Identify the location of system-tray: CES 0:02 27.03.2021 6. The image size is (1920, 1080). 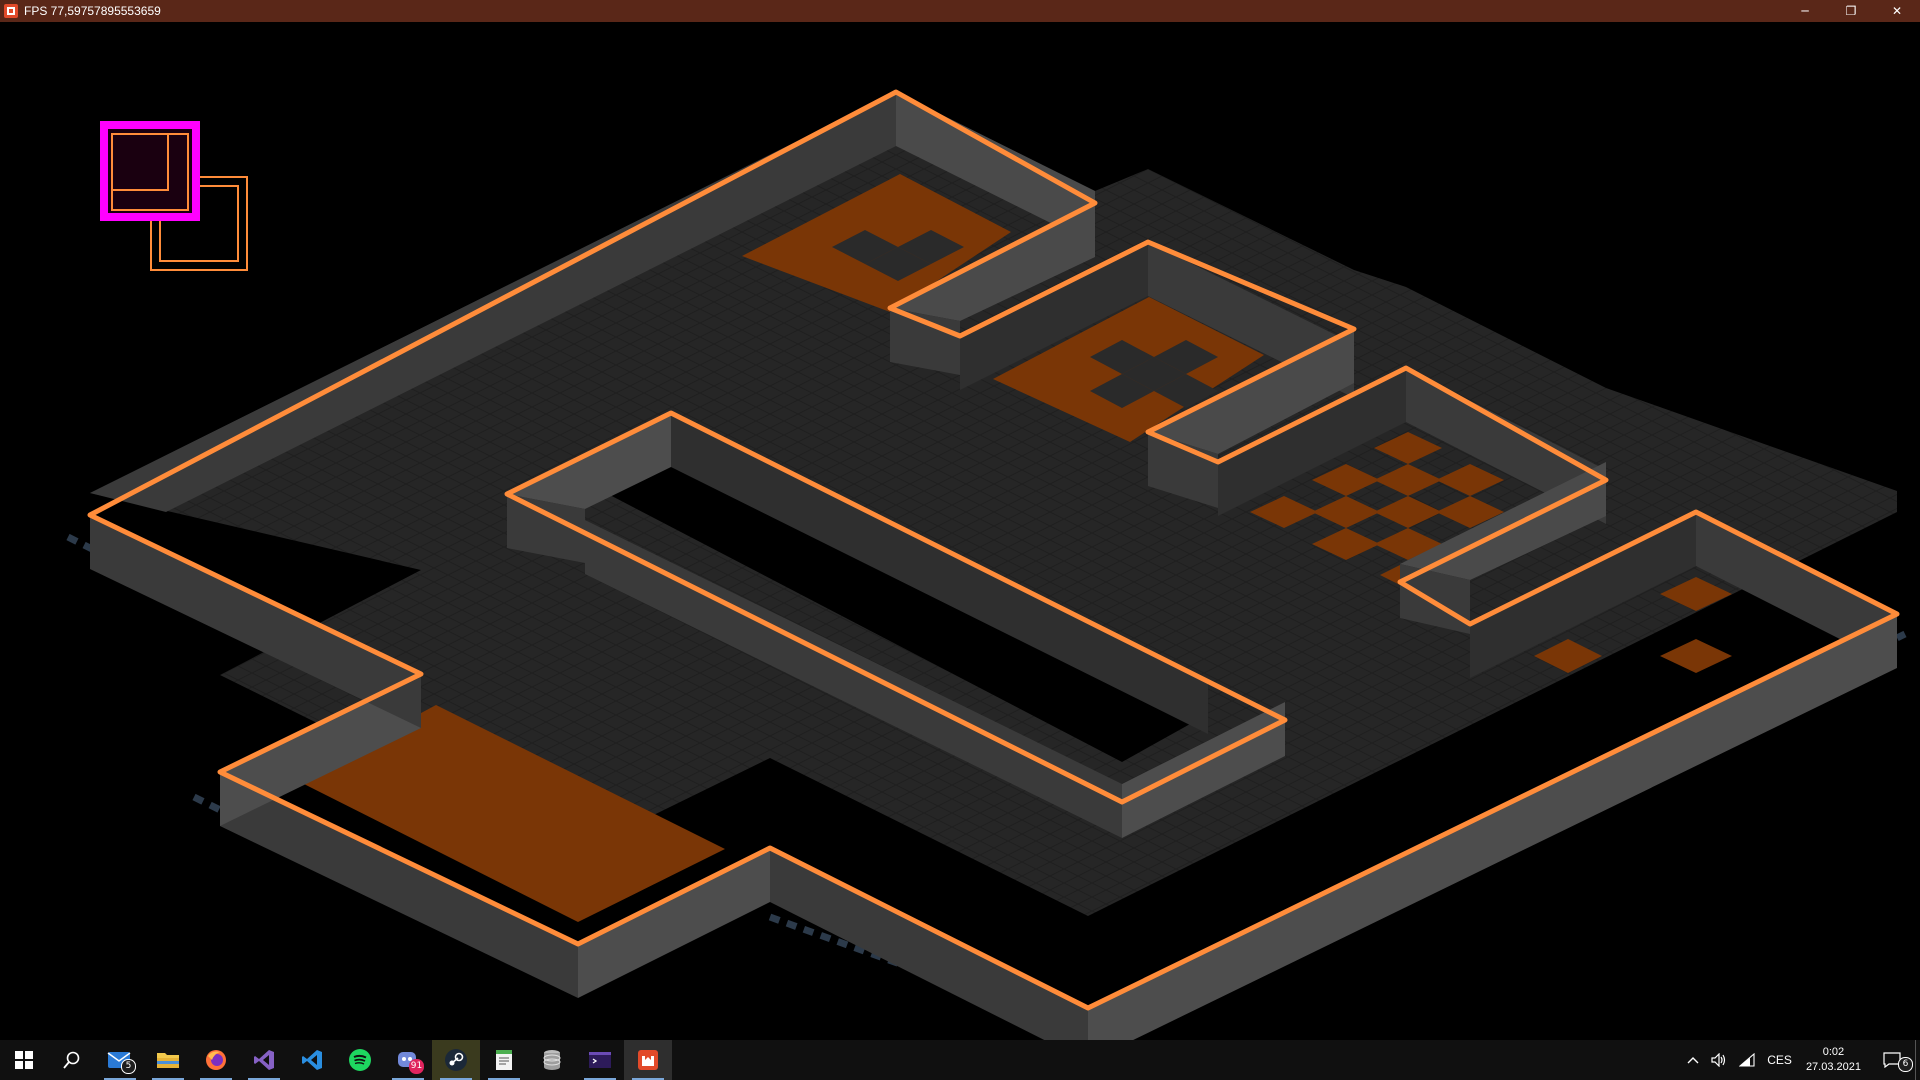
(1800, 1060).